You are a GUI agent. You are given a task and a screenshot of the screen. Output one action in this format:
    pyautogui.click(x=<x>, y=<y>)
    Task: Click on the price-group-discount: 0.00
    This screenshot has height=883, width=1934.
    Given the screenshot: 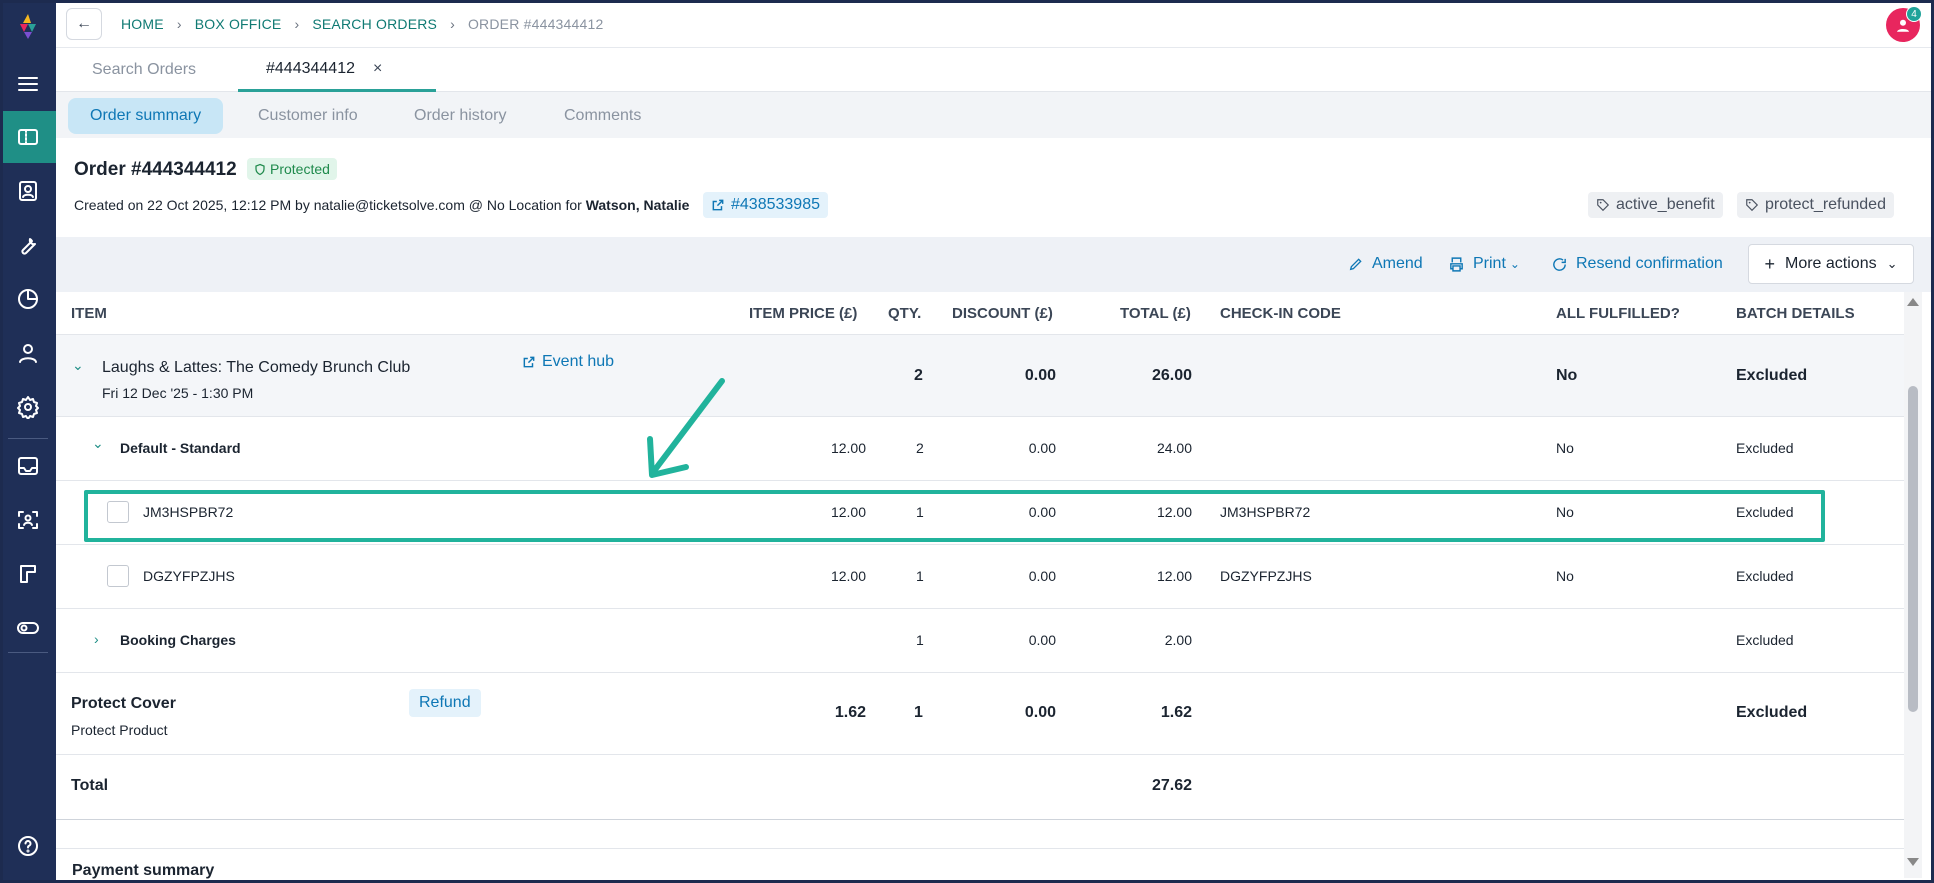 What is the action you would take?
    pyautogui.click(x=1042, y=448)
    